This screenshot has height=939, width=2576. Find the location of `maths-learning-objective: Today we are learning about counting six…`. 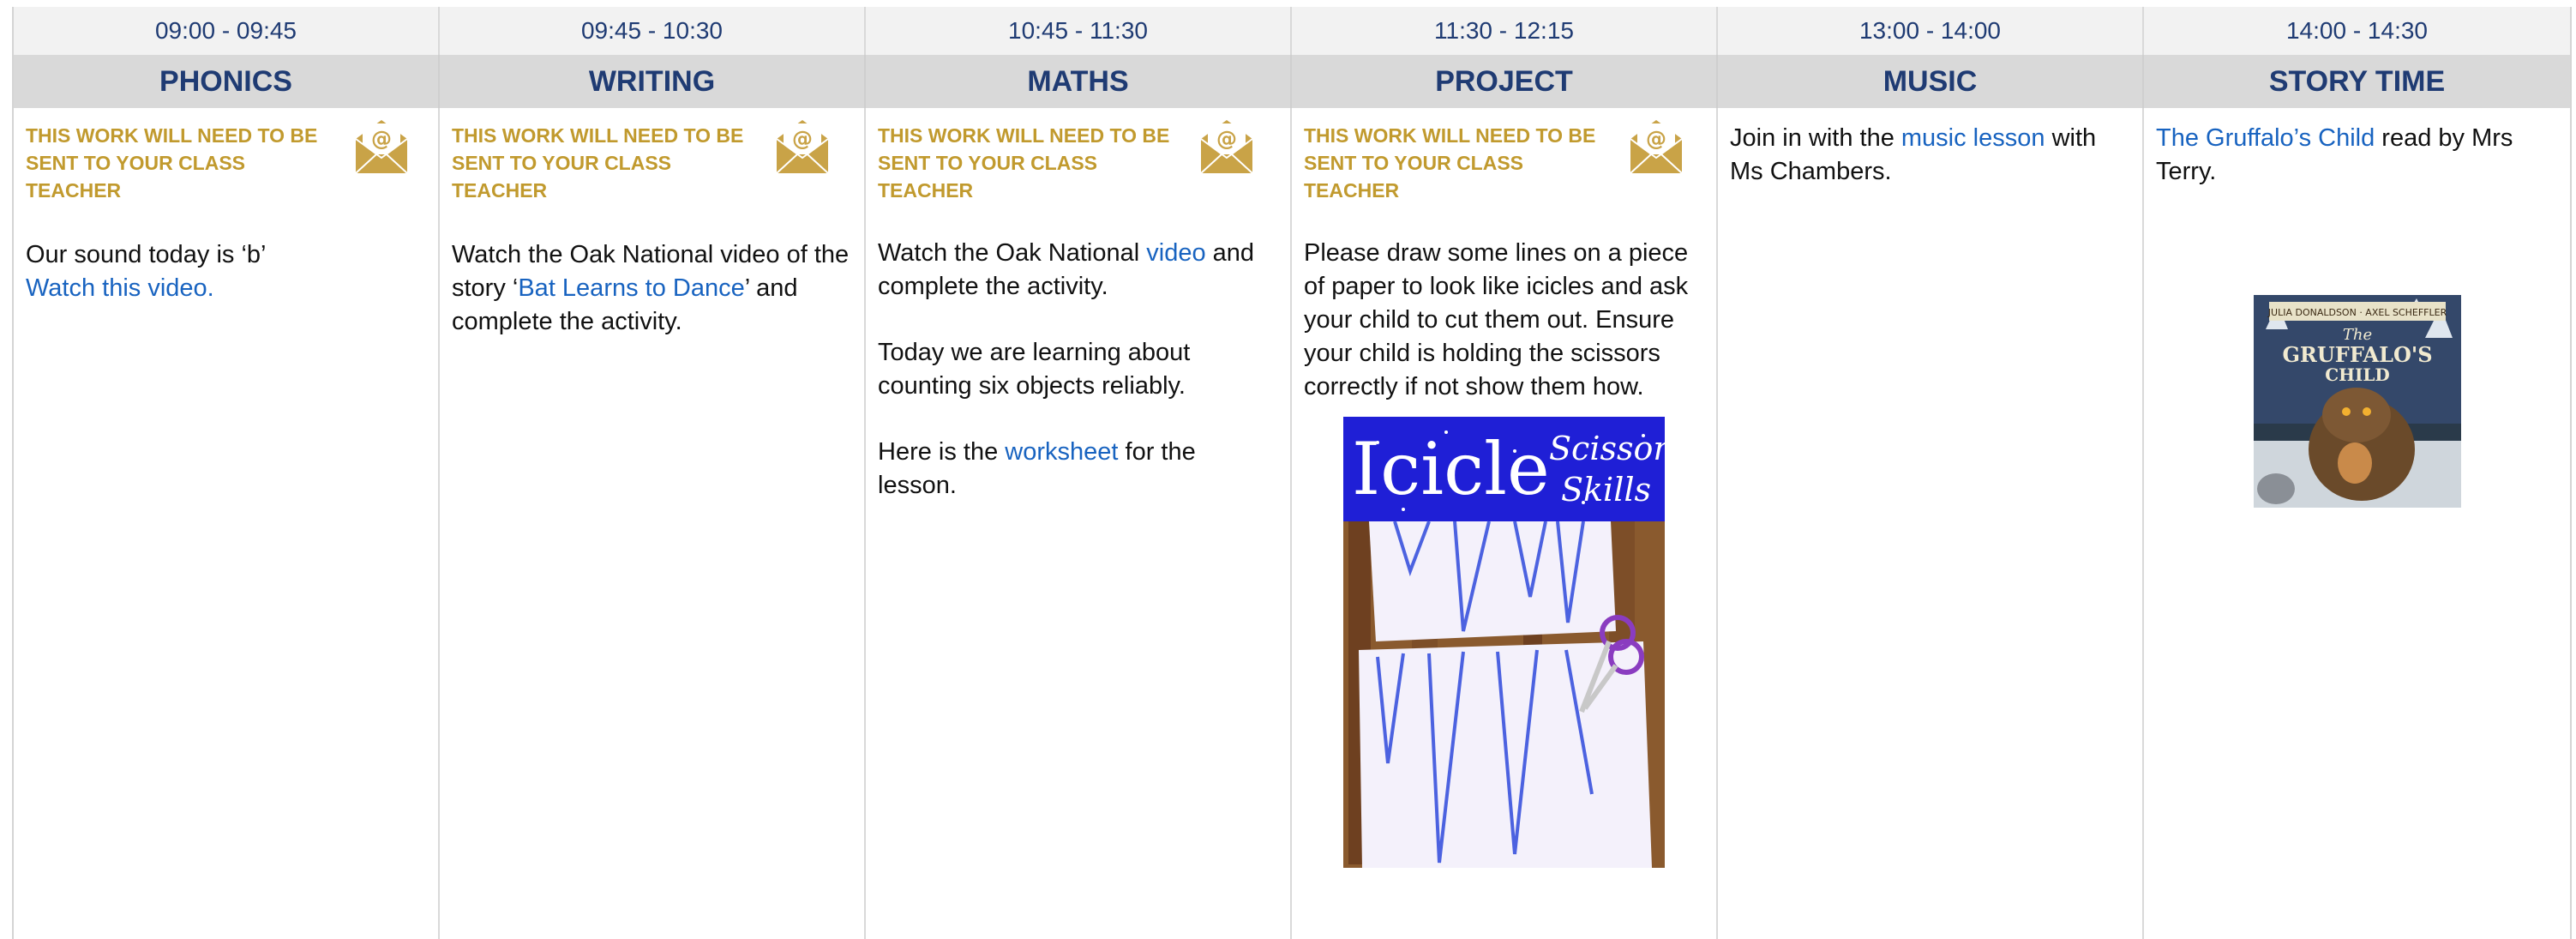

maths-learning-objective: Today we are learning about counting six… is located at coordinates (1034, 369).